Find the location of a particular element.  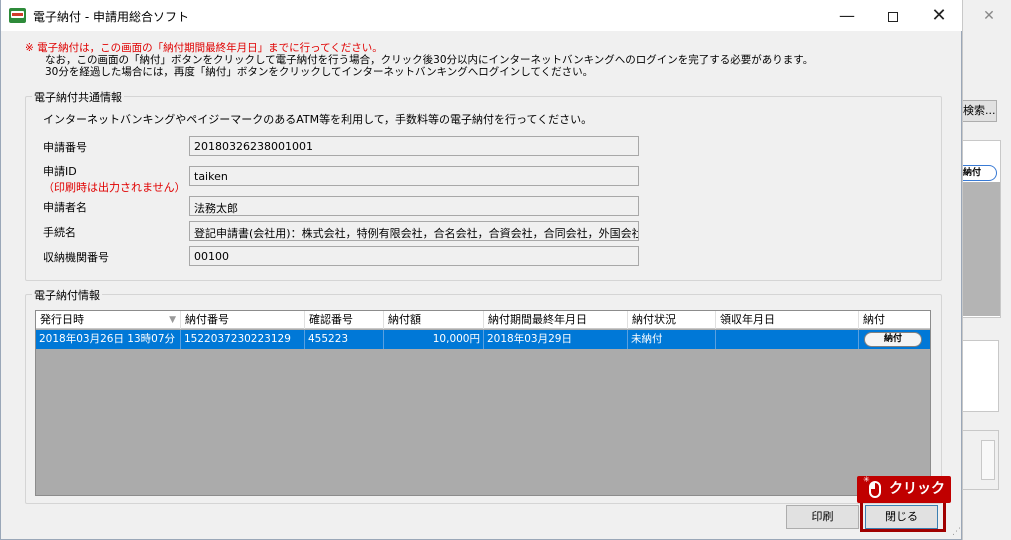

click-spark-icon: ✳ is located at coordinates (866, 479).